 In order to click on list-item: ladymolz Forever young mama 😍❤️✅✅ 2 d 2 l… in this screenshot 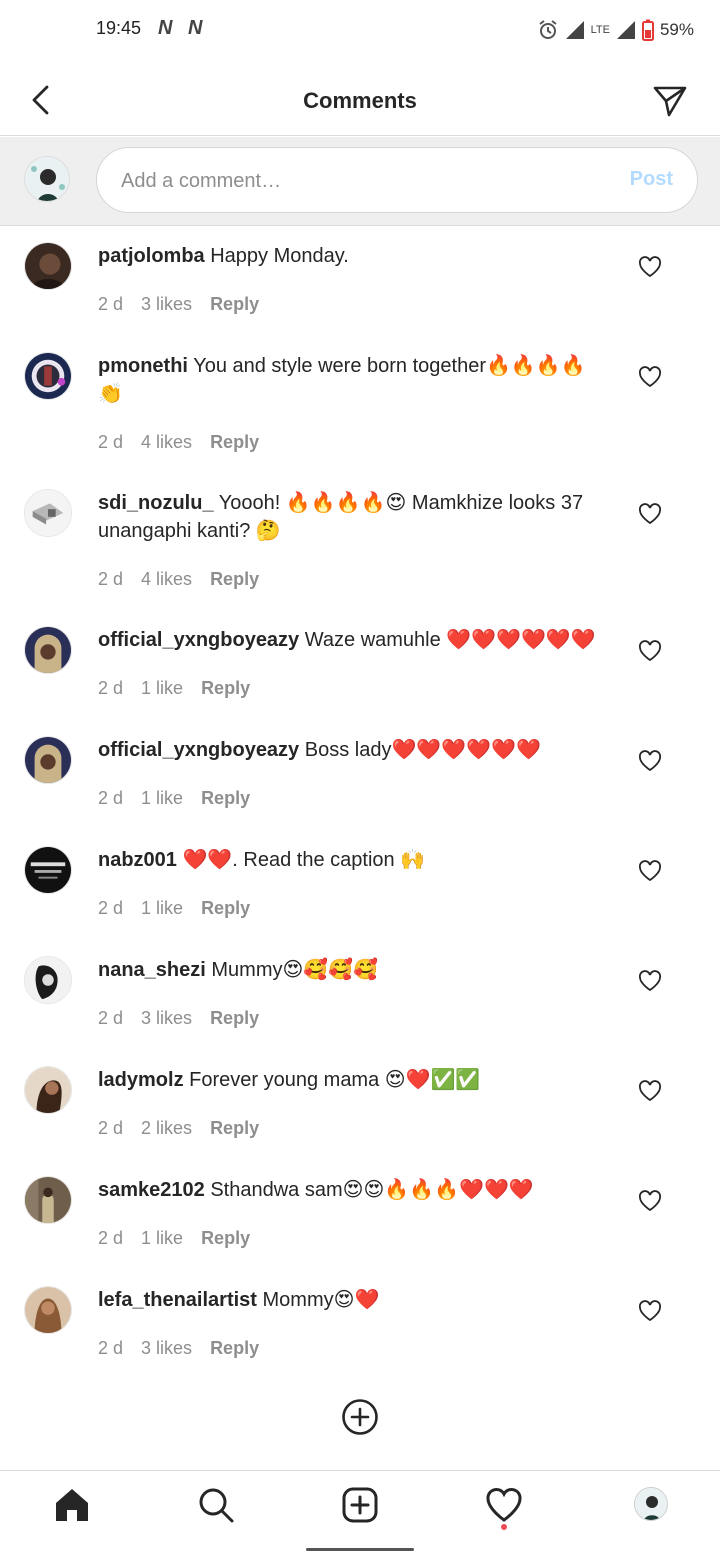, I will do `click(360, 1105)`.